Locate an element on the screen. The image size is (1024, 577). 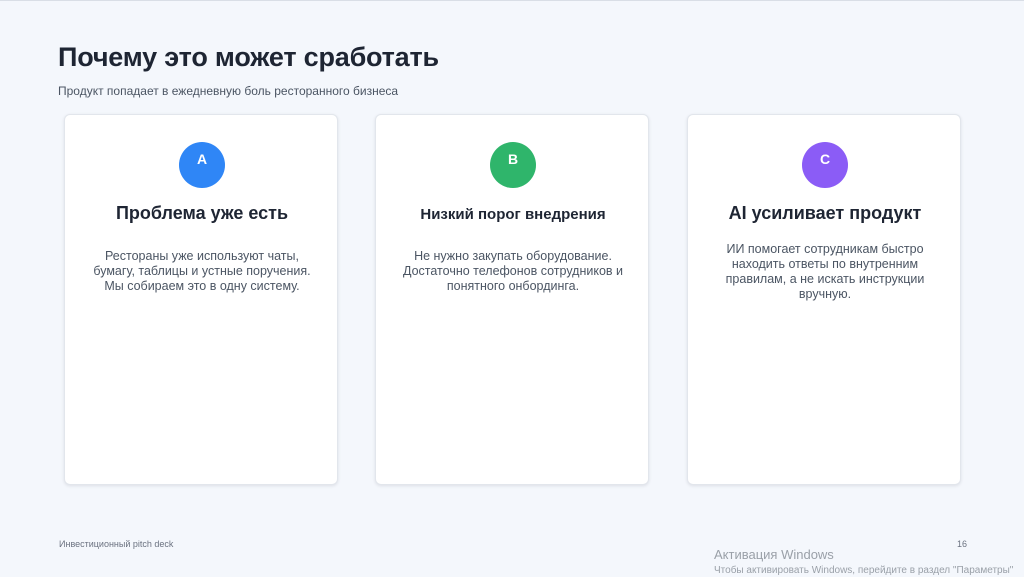
badge-b: B is located at coordinates (513, 165).